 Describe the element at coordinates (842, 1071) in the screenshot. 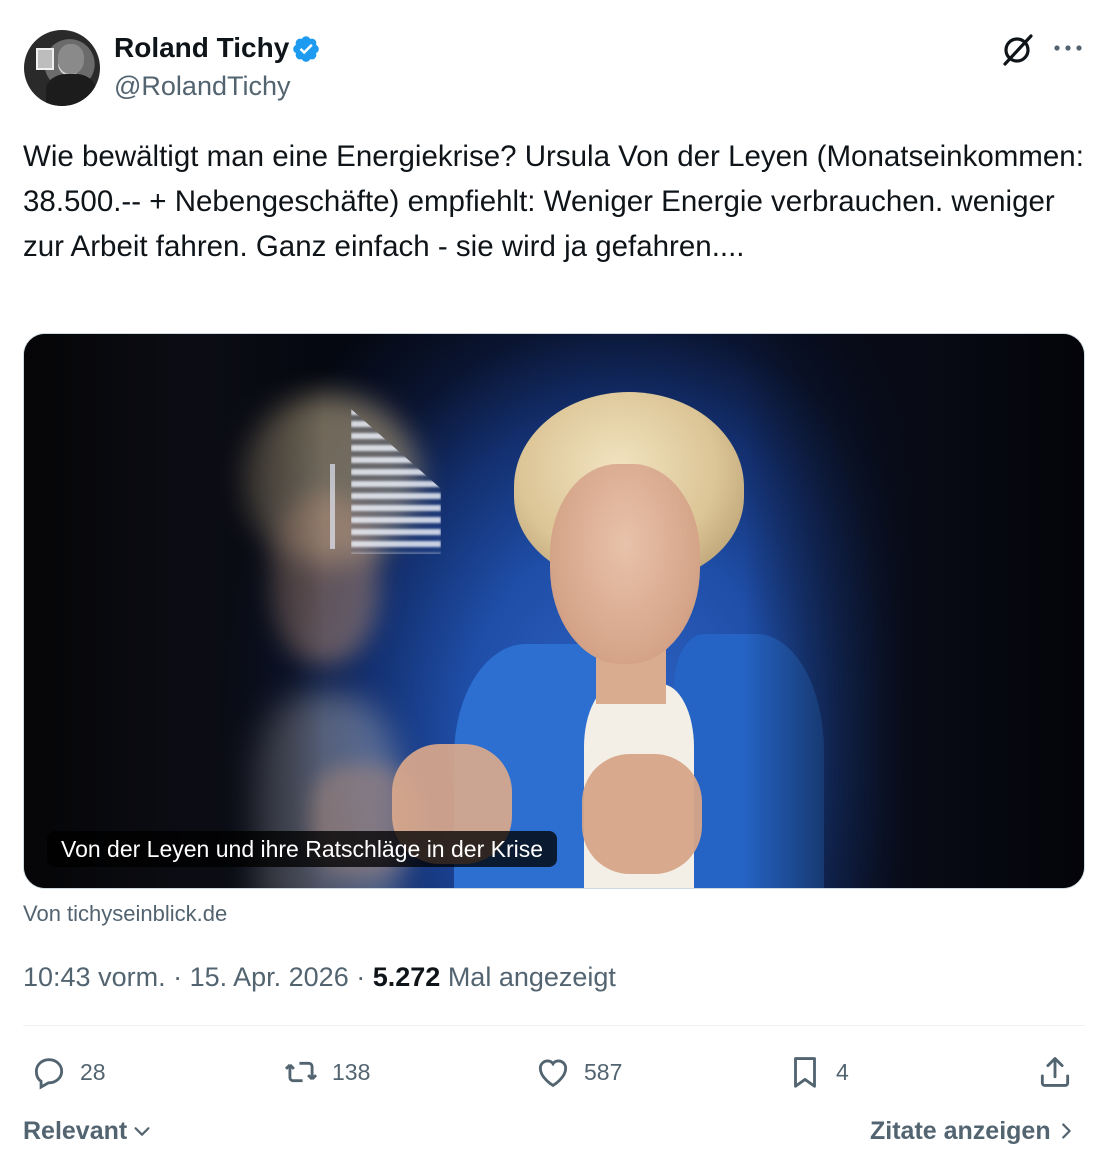

I see `bookmark-count: 4` at that location.